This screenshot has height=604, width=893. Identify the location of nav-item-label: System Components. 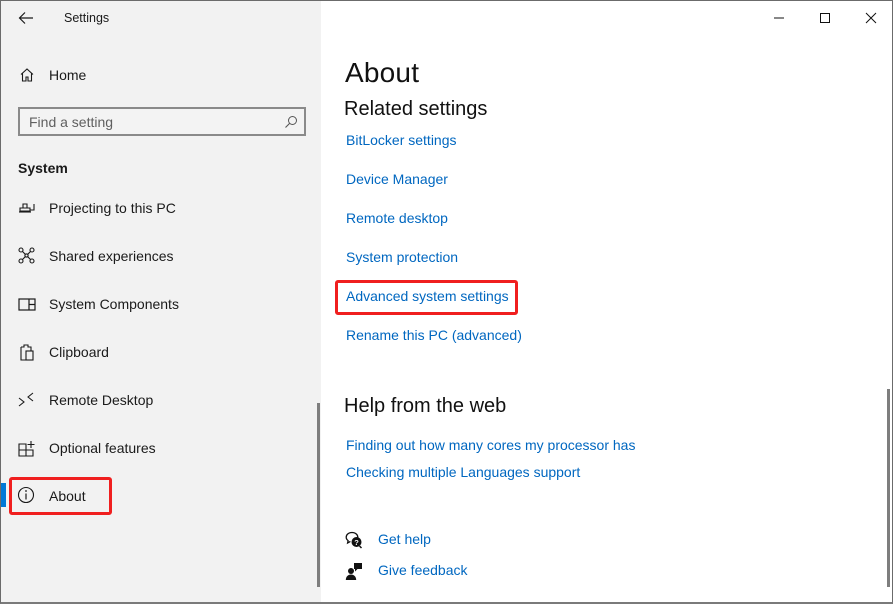
(114, 304).